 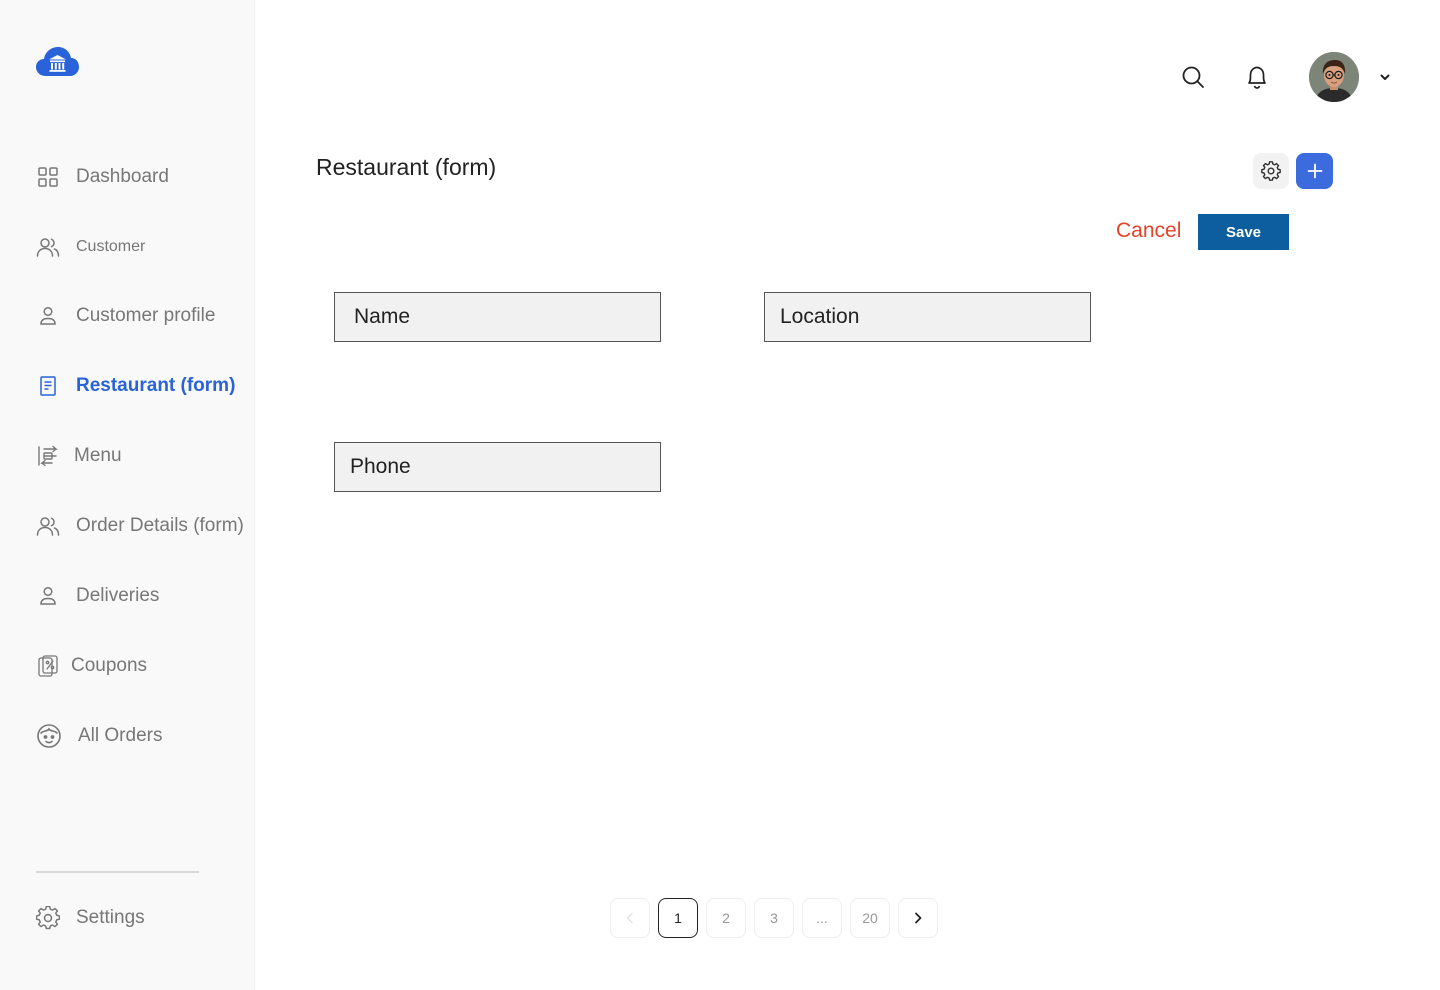 I want to click on sidebar-item-coupons: Coupons, so click(x=91, y=666).